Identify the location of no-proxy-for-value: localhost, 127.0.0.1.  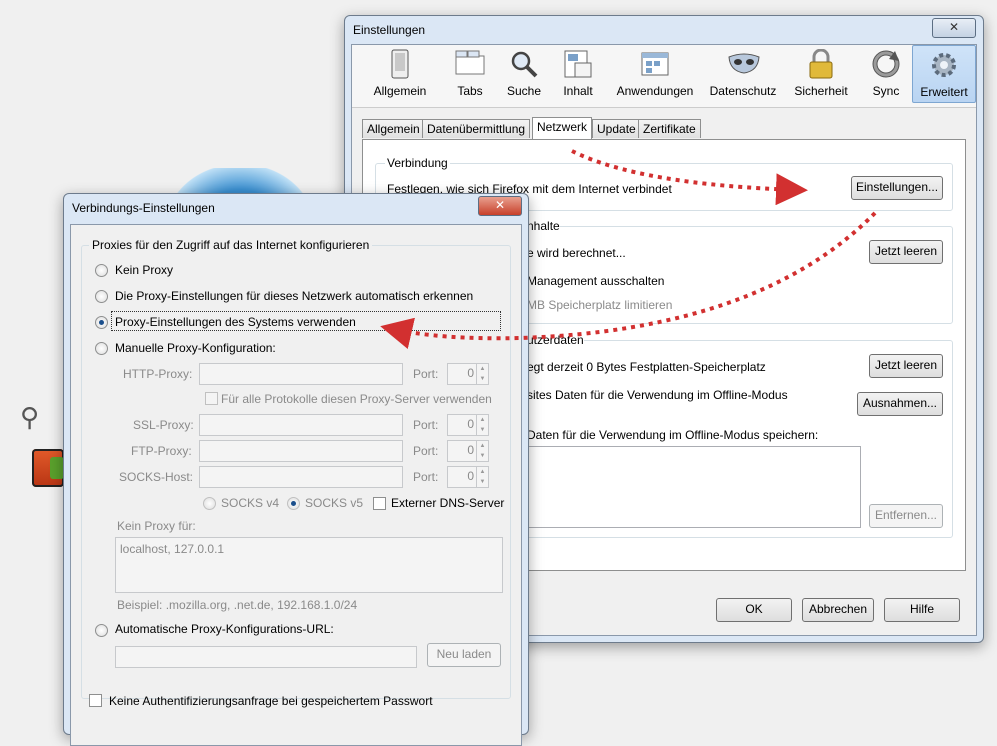
(172, 549).